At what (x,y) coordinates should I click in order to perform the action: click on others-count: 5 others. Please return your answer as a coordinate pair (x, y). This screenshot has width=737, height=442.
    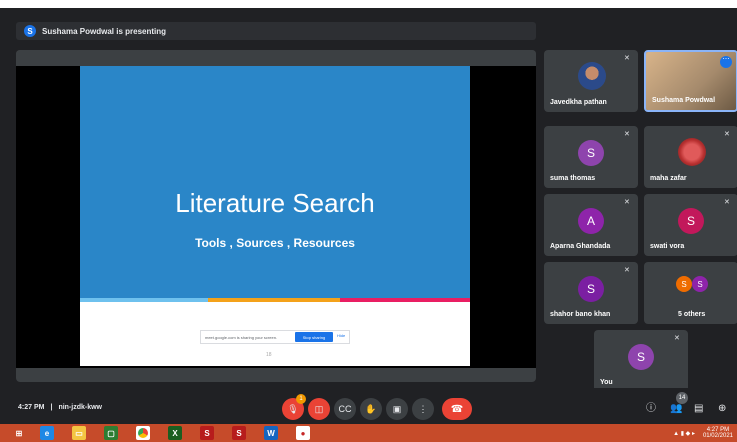
    Looking at the image, I should click on (692, 314).